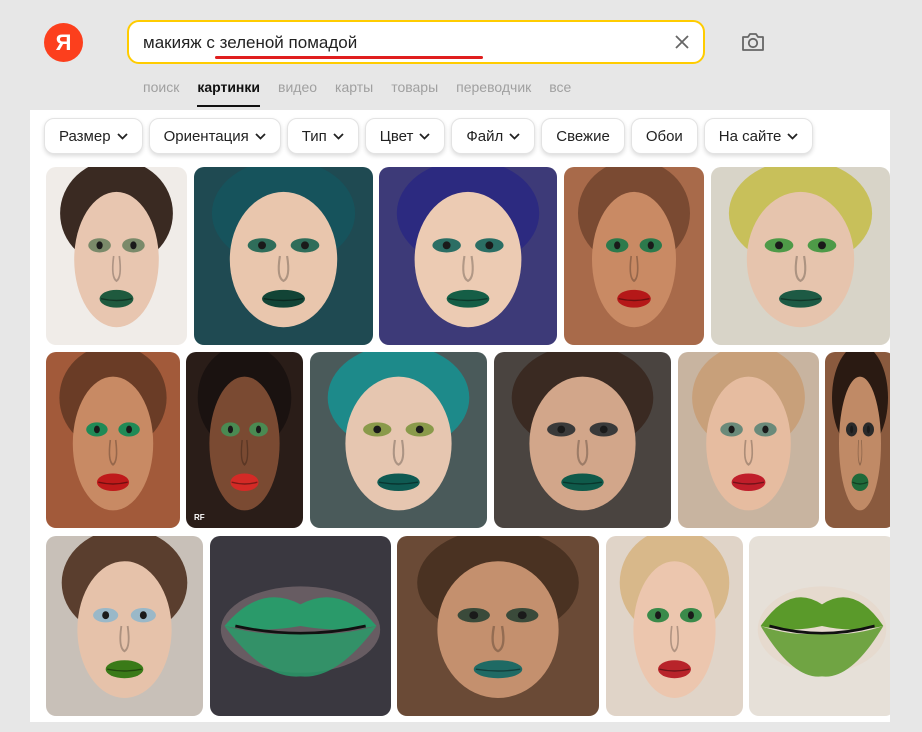 The image size is (922, 732). What do you see at coordinates (416, 42) in the screenshot?
I see `search-box: макияж с зеленой помадой` at bounding box center [416, 42].